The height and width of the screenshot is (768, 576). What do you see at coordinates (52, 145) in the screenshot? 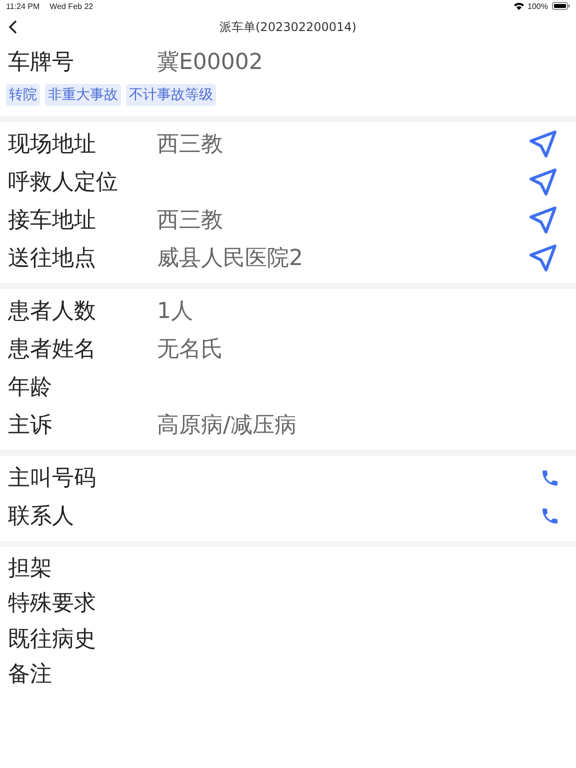
I see `field-label: 现场地址` at bounding box center [52, 145].